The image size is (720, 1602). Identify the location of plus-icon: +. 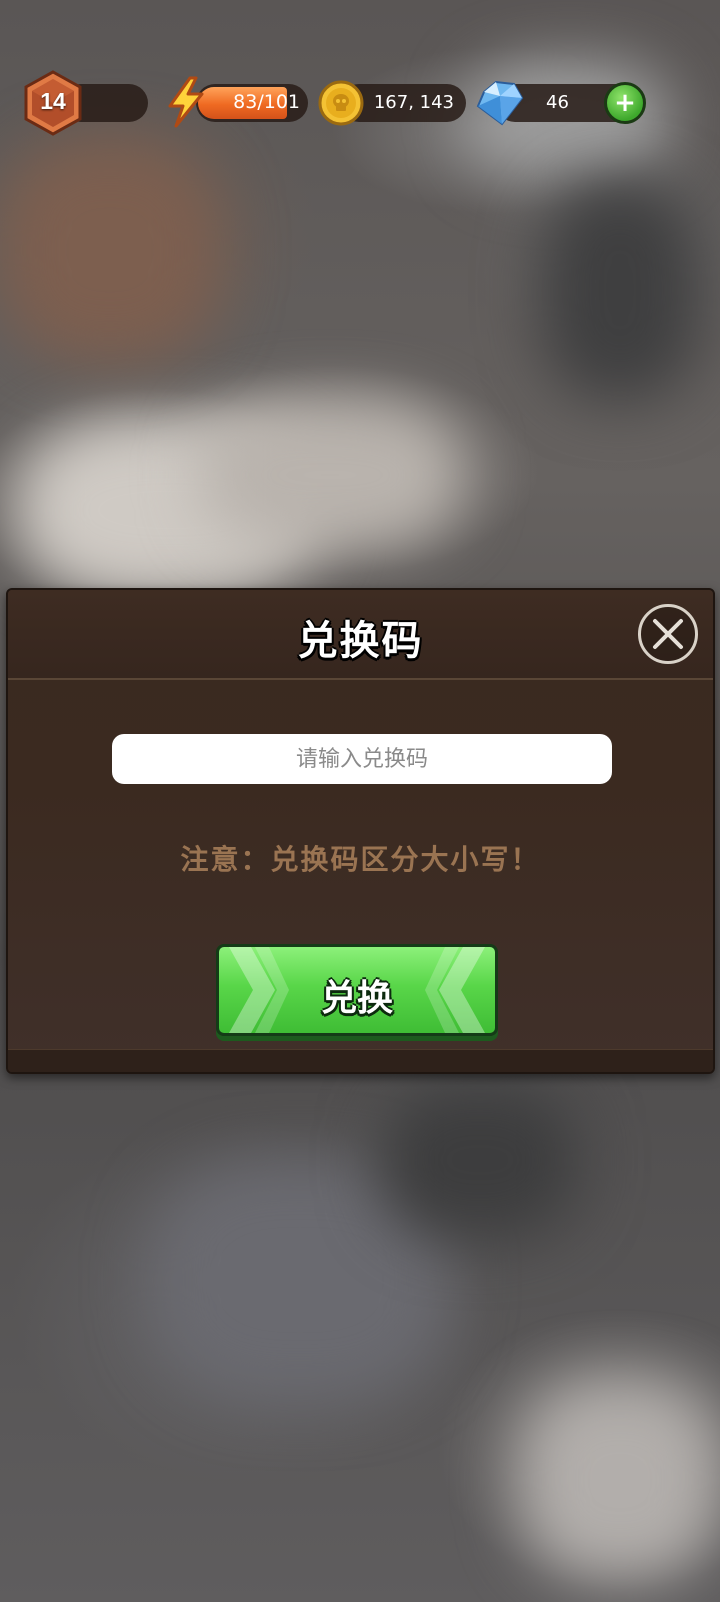
(625, 103).